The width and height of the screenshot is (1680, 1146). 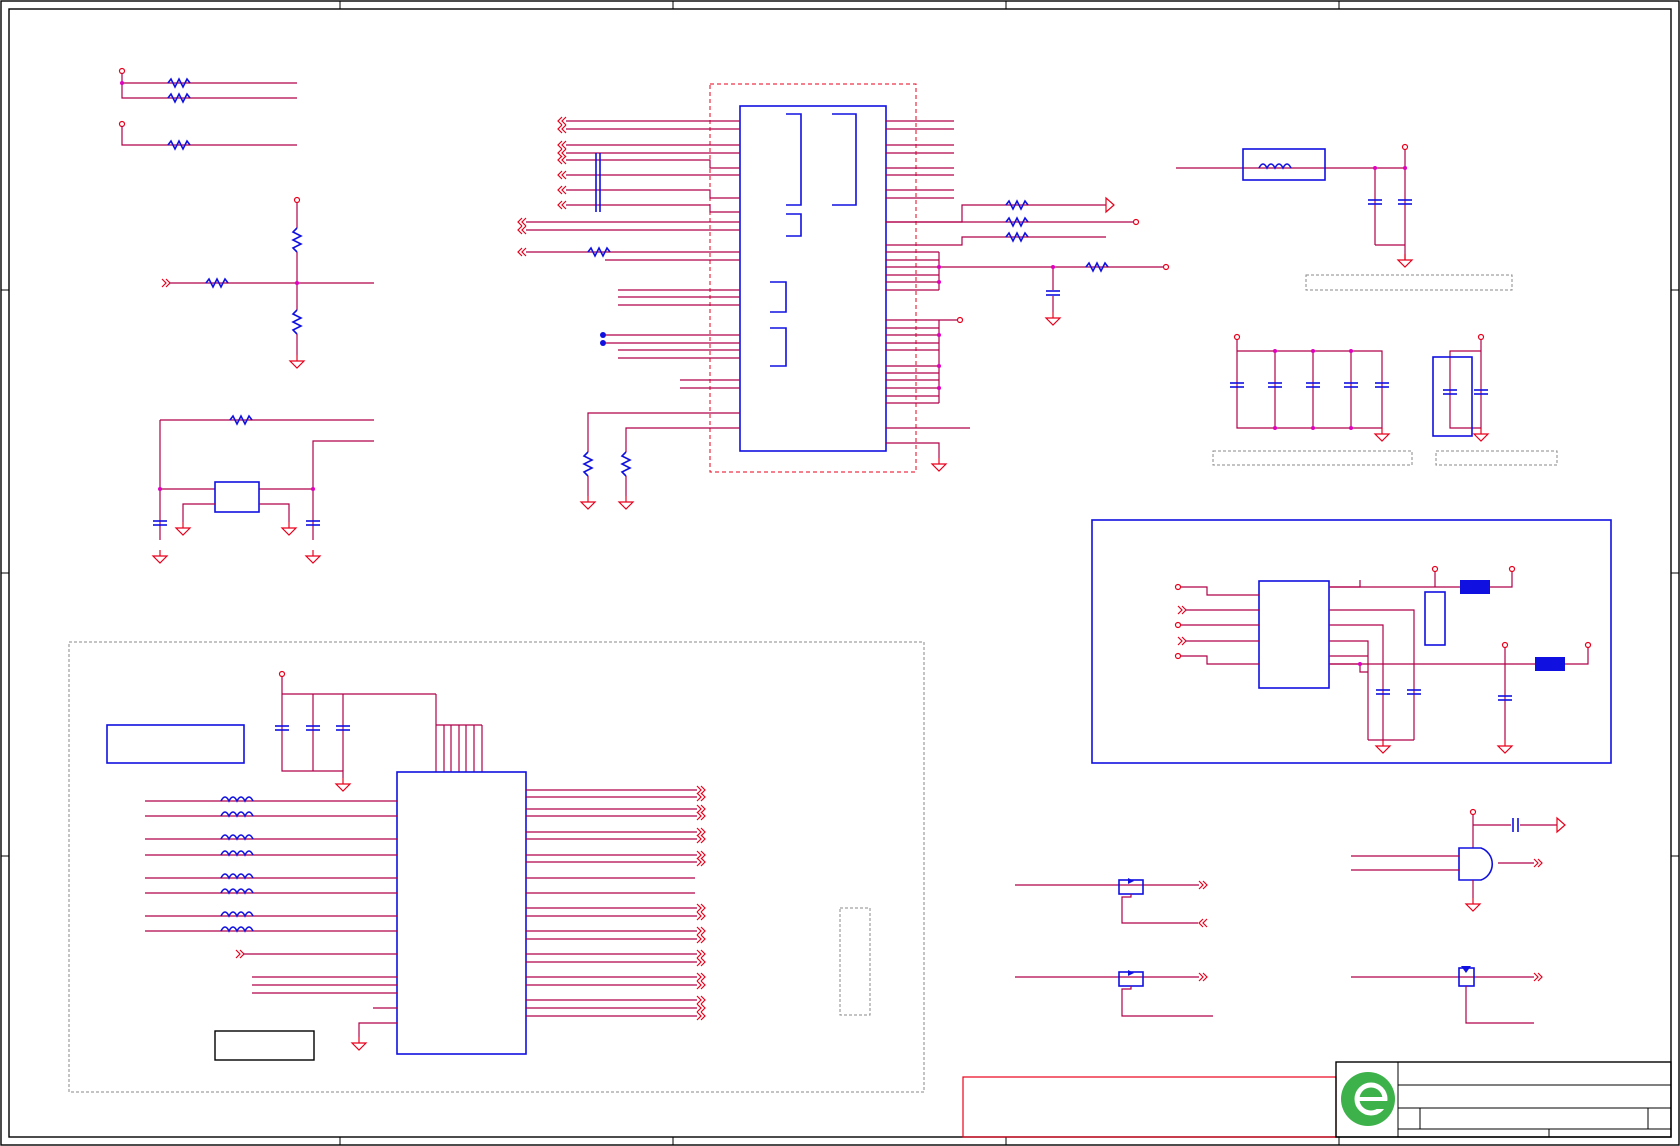 What do you see at coordinates (271, 928) in the screenshot?
I see `connector-left-nets` at bounding box center [271, 928].